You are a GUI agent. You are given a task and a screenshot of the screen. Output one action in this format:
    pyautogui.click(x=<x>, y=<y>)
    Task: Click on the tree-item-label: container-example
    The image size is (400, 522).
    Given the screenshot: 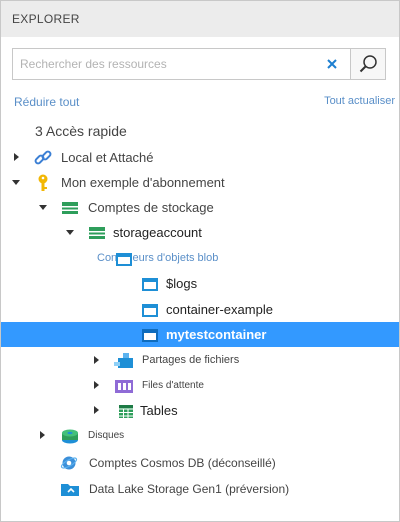 What is the action you would take?
    pyautogui.click(x=219, y=309)
    